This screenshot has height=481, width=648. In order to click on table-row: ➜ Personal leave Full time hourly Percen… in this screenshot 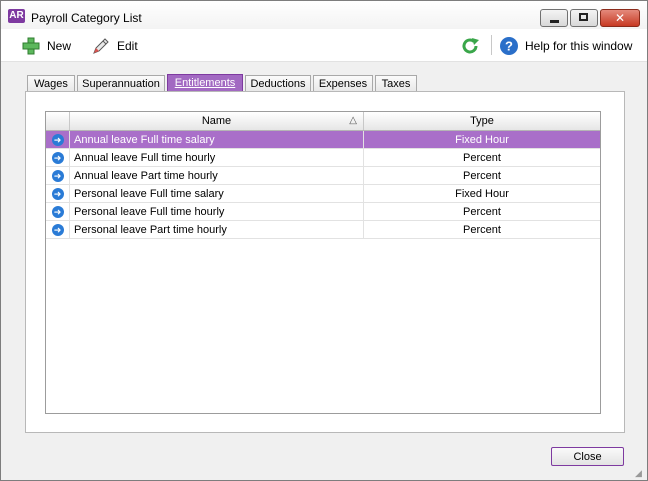, I will do `click(323, 212)`.